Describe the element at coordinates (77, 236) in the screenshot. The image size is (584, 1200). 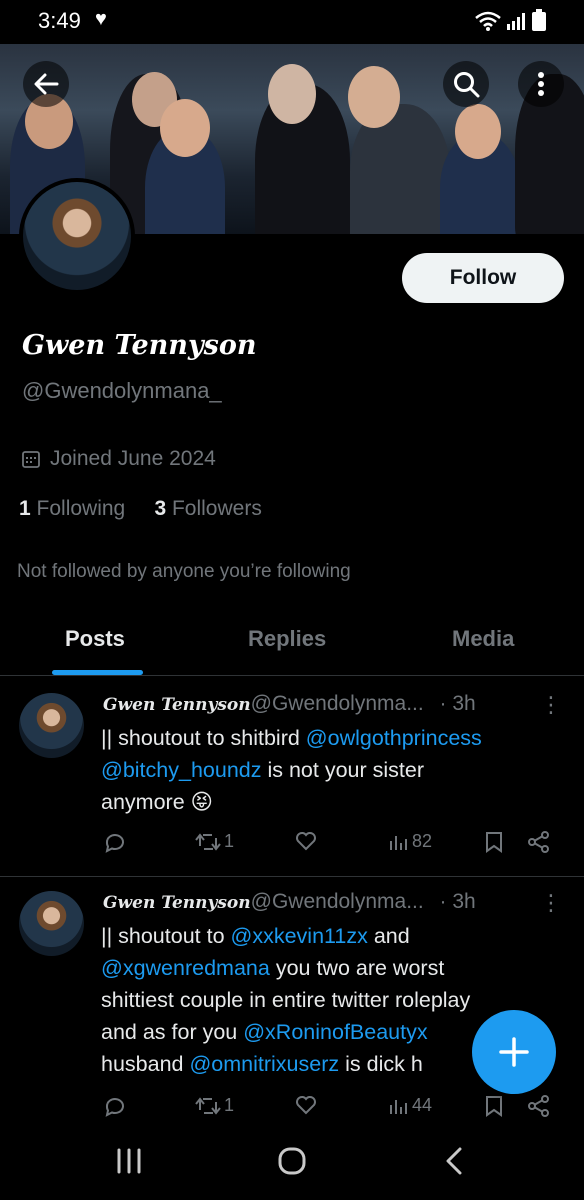
I see `profile-avatar` at that location.